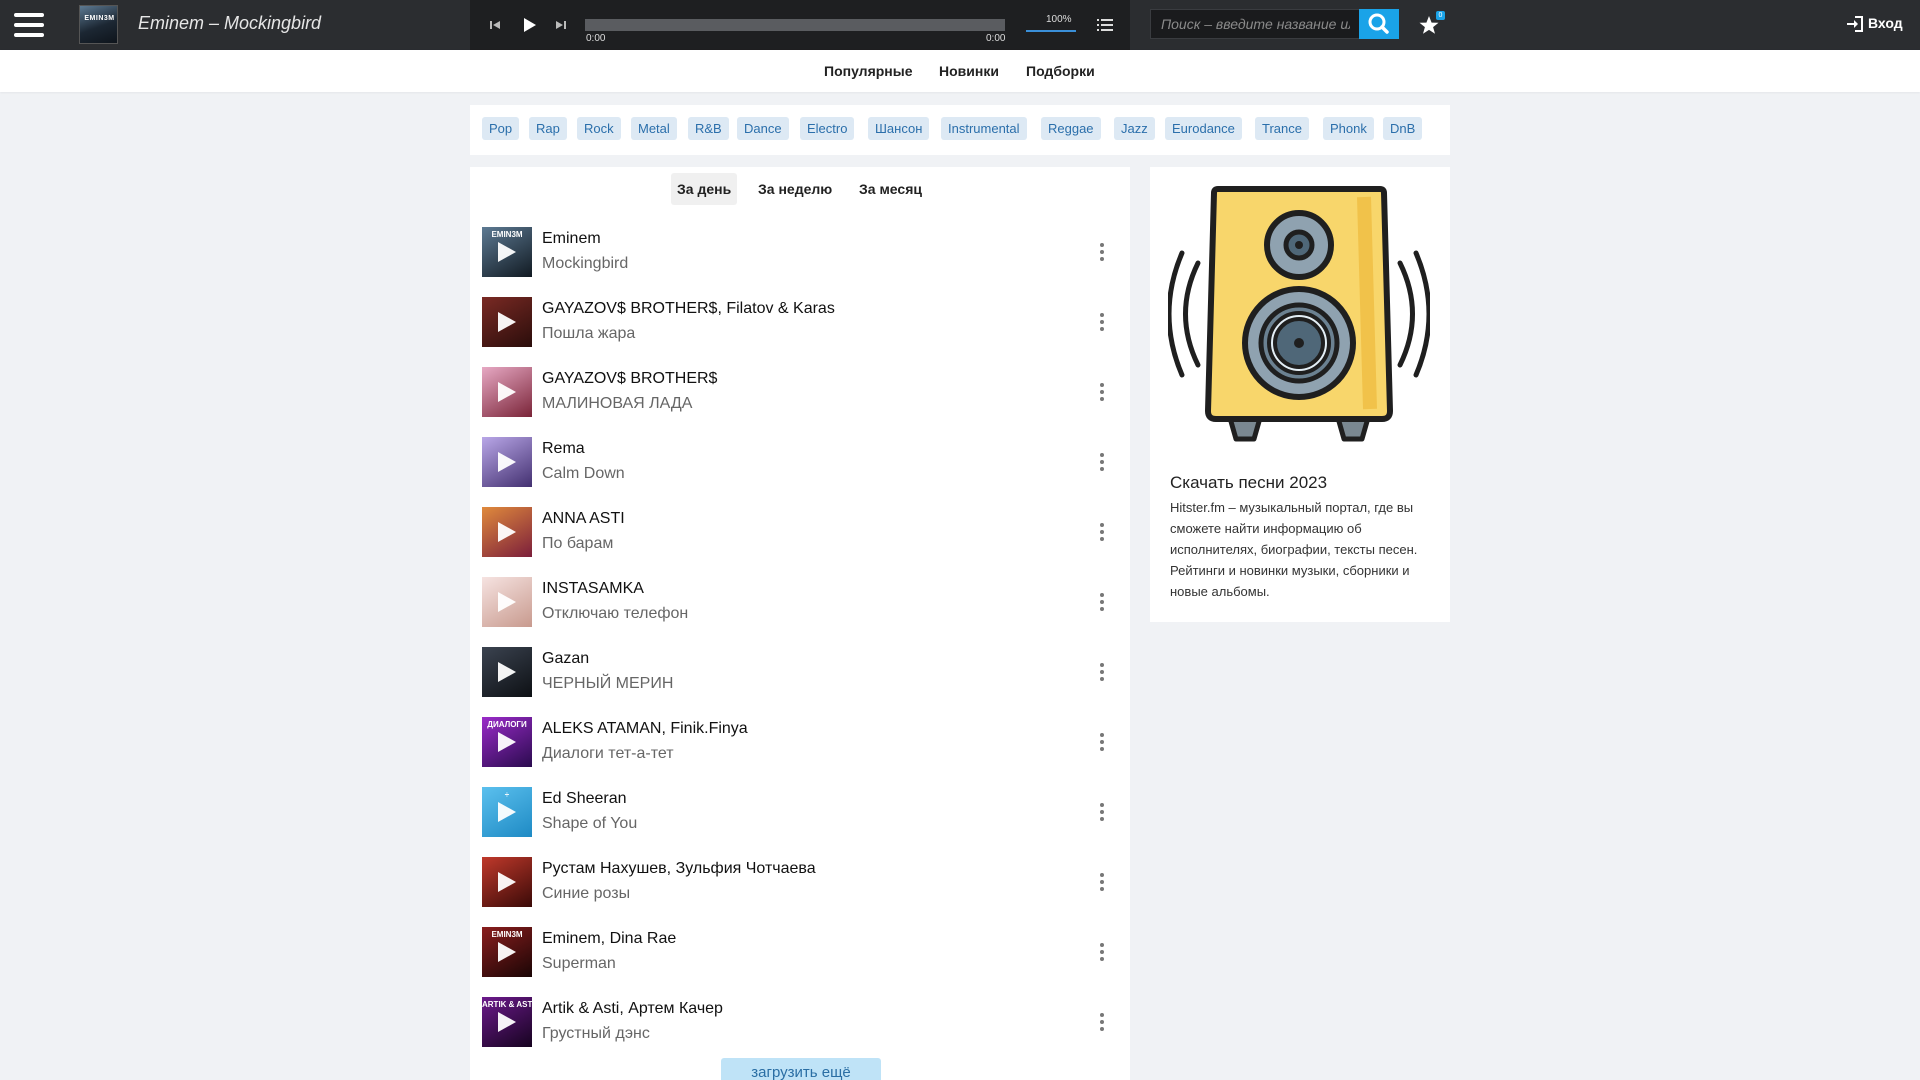  Describe the element at coordinates (589, 824) in the screenshot. I see `track-title: Shape of You` at that location.